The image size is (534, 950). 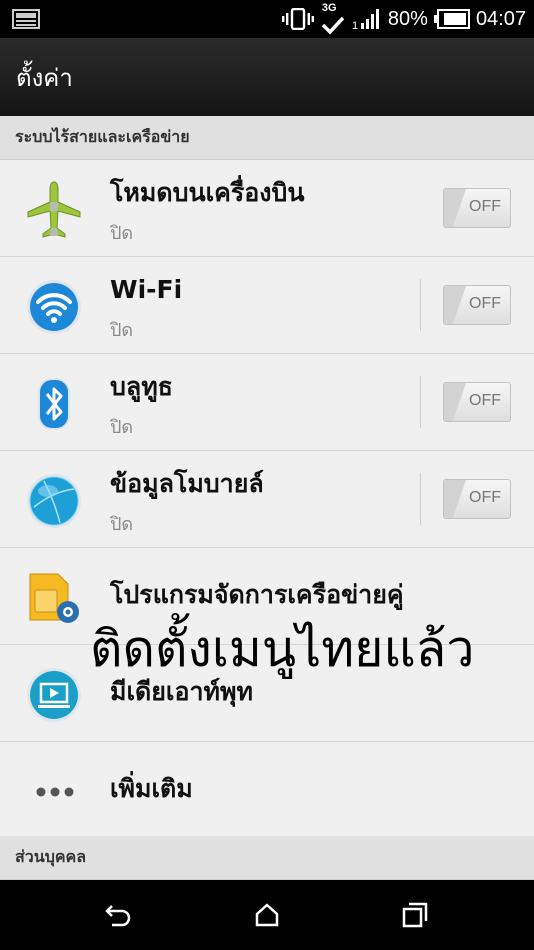 I want to click on section-header-wireless: ระบบไร้สายและเครือข่าย, so click(x=267, y=138).